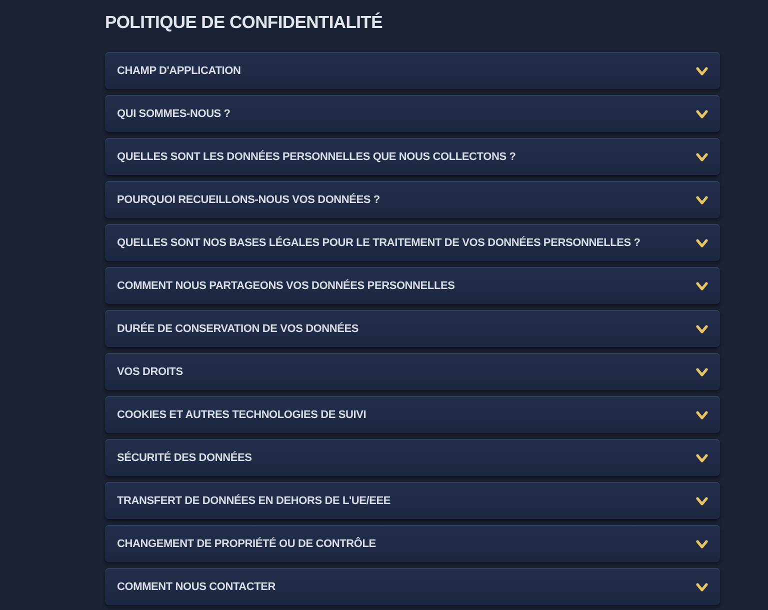 Image resolution: width=768 pixels, height=610 pixels. I want to click on accordion-header: COOKIES ET AUTRES TECHNOLOGIES DE SUIVI, so click(412, 414).